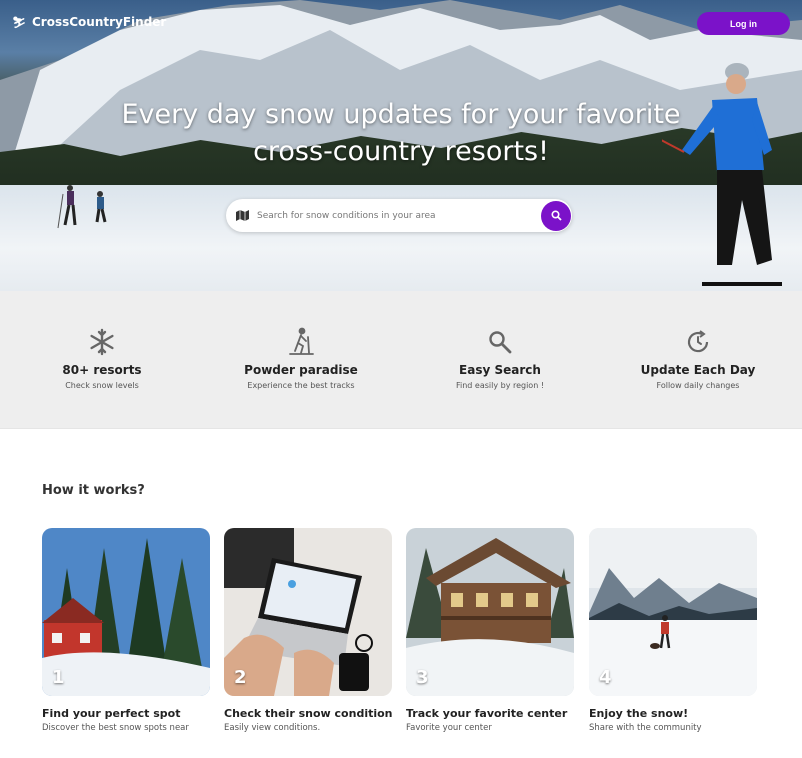  What do you see at coordinates (99, 22) in the screenshot?
I see `brand-name: CrossCountryFinder` at bounding box center [99, 22].